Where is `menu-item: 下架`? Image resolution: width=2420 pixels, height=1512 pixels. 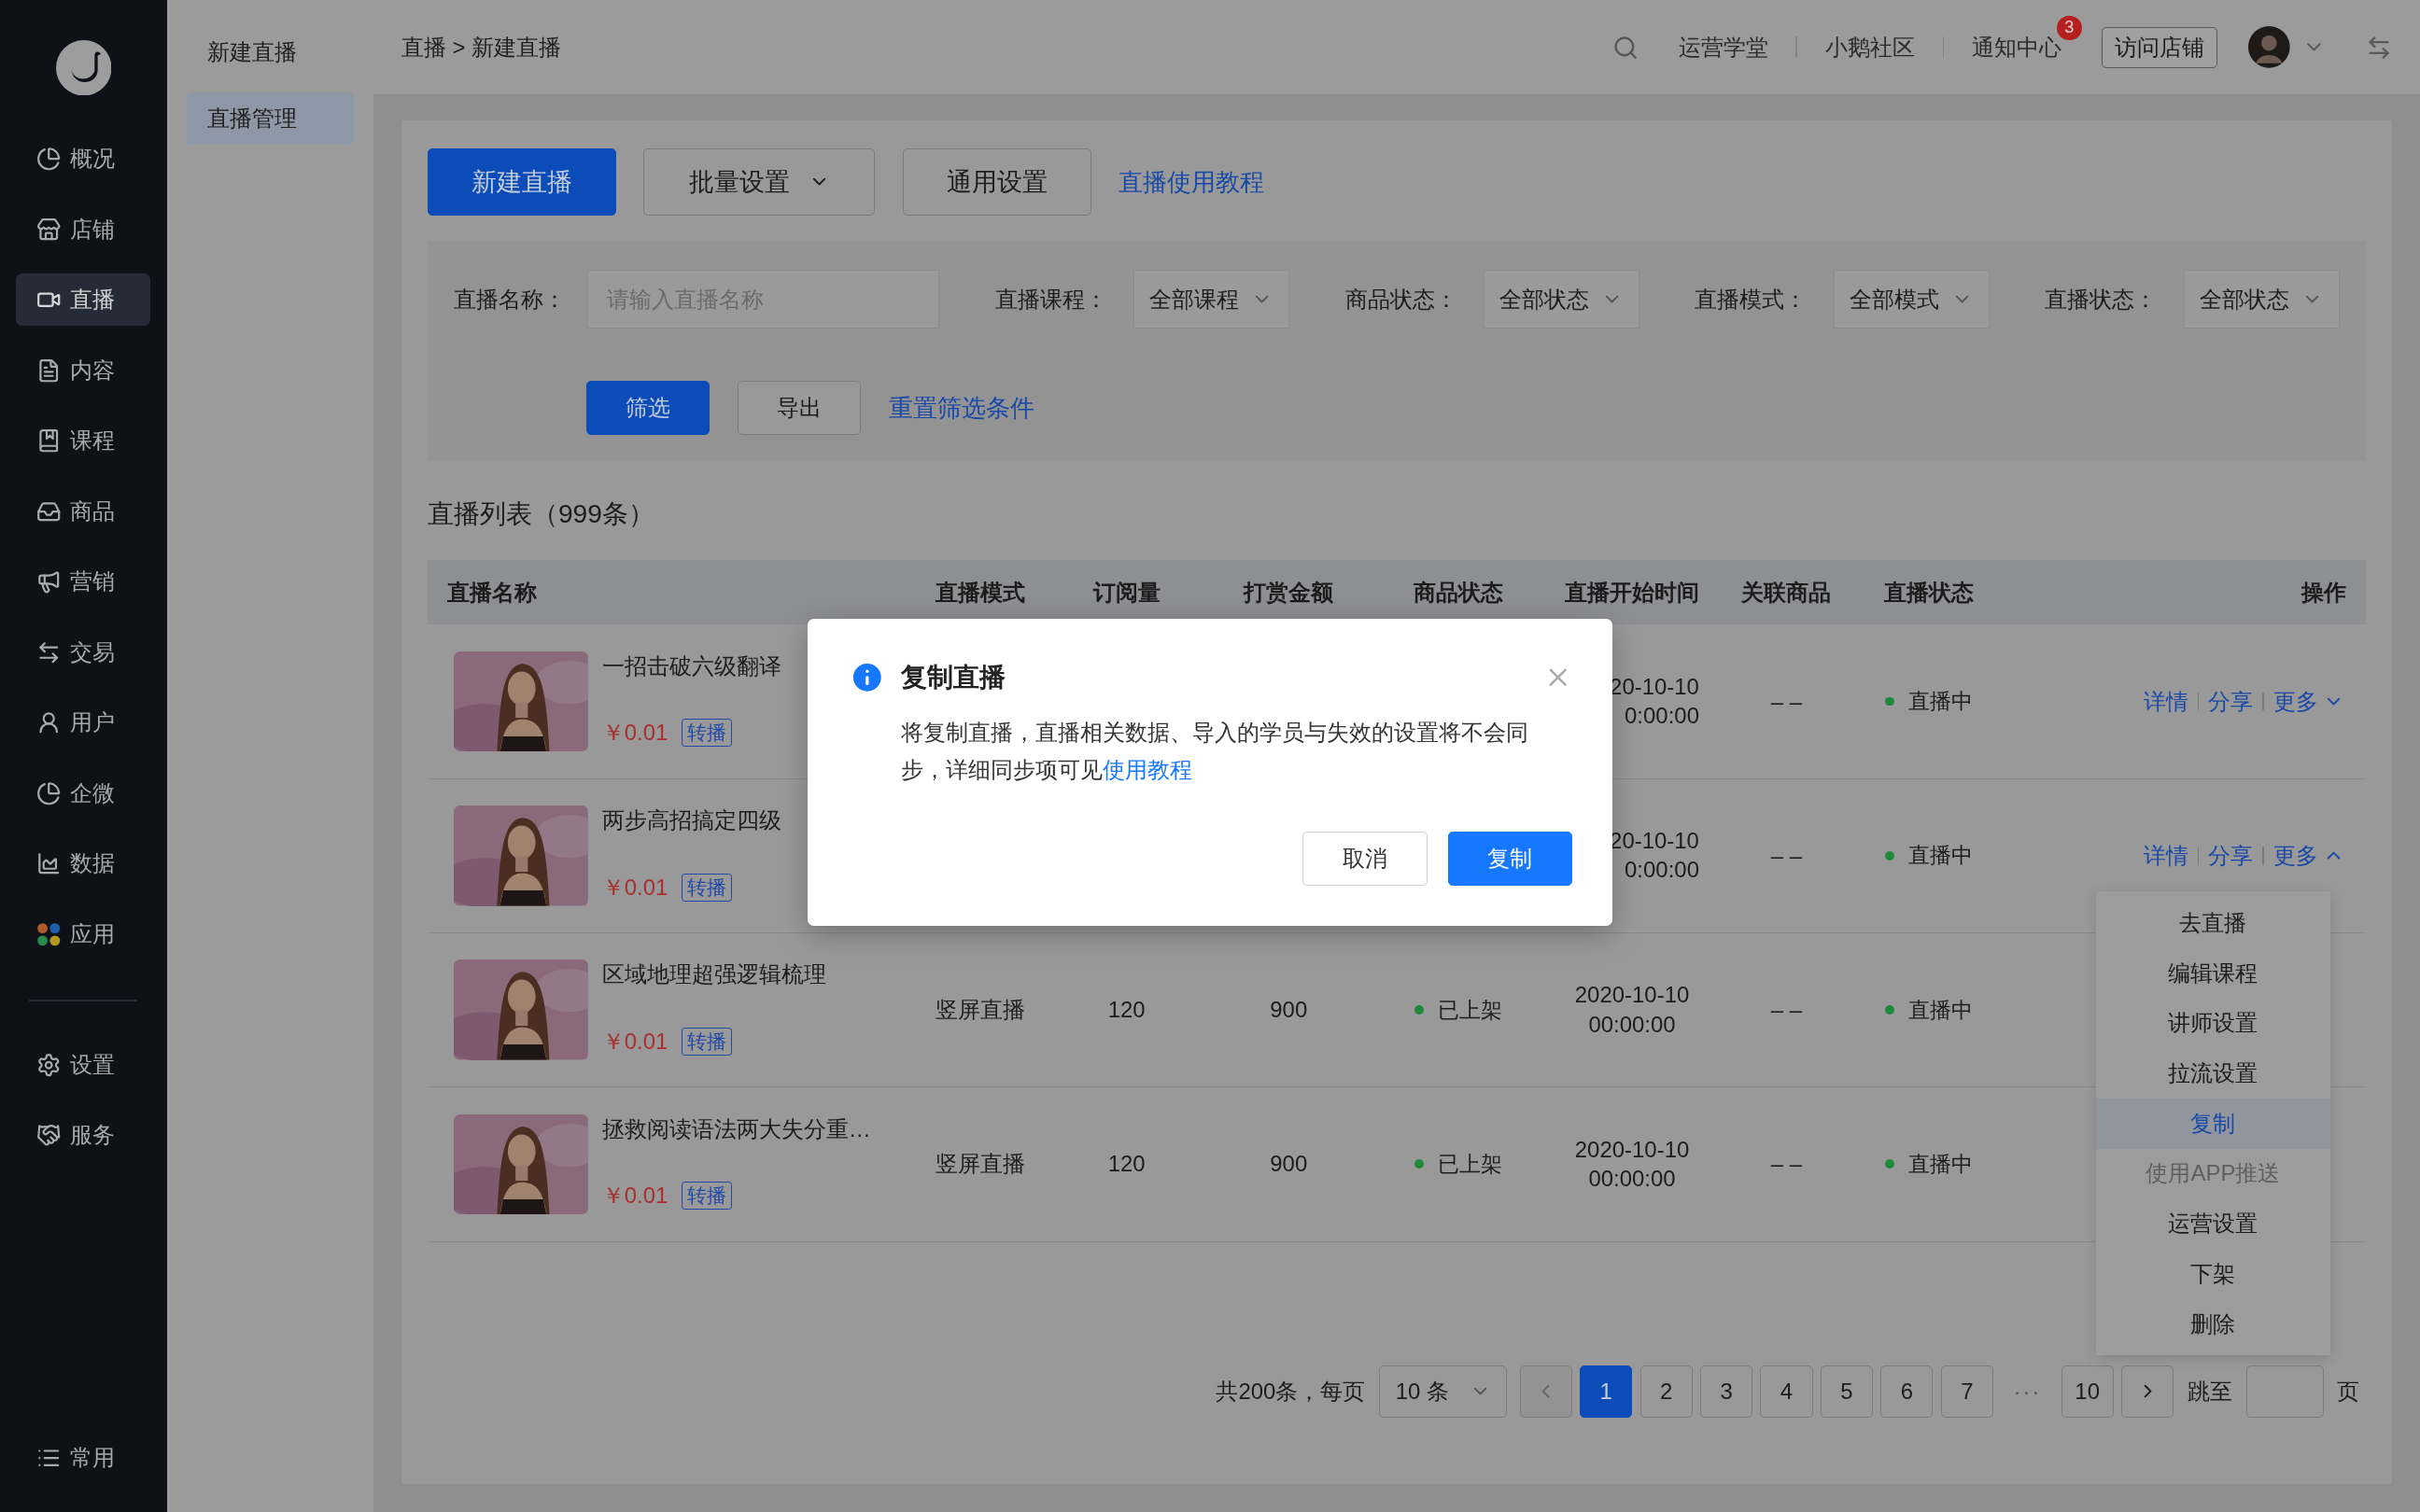 menu-item: 下架 is located at coordinates (2213, 1274).